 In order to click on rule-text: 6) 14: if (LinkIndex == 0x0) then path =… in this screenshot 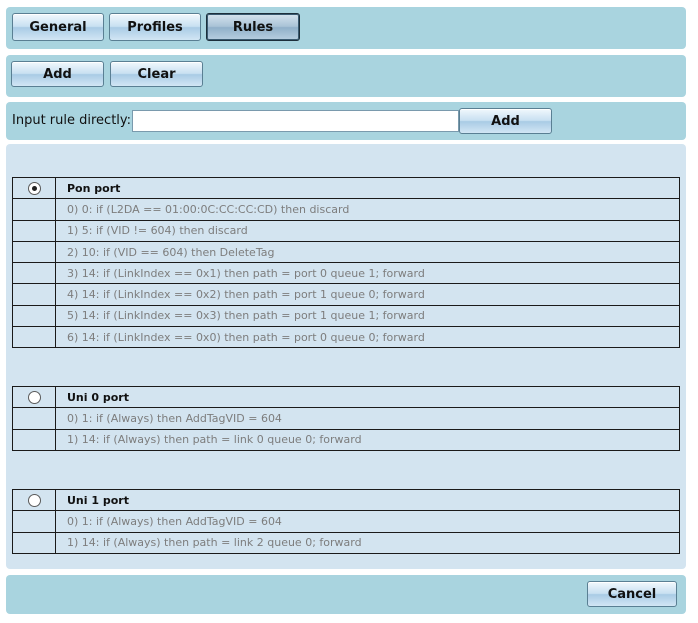, I will do `click(367, 337)`.